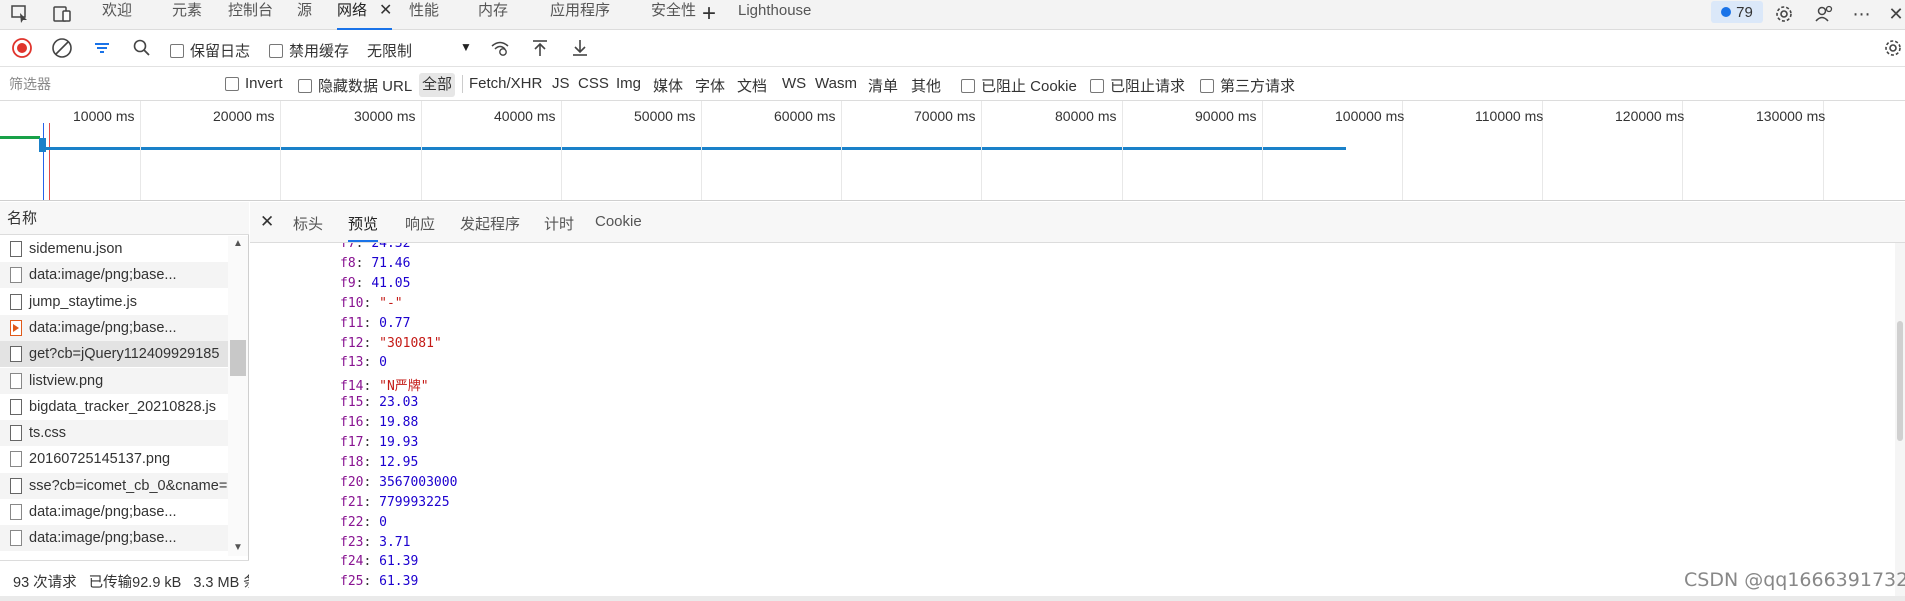  I want to click on preview-property: f15: 23.03, so click(379, 405).